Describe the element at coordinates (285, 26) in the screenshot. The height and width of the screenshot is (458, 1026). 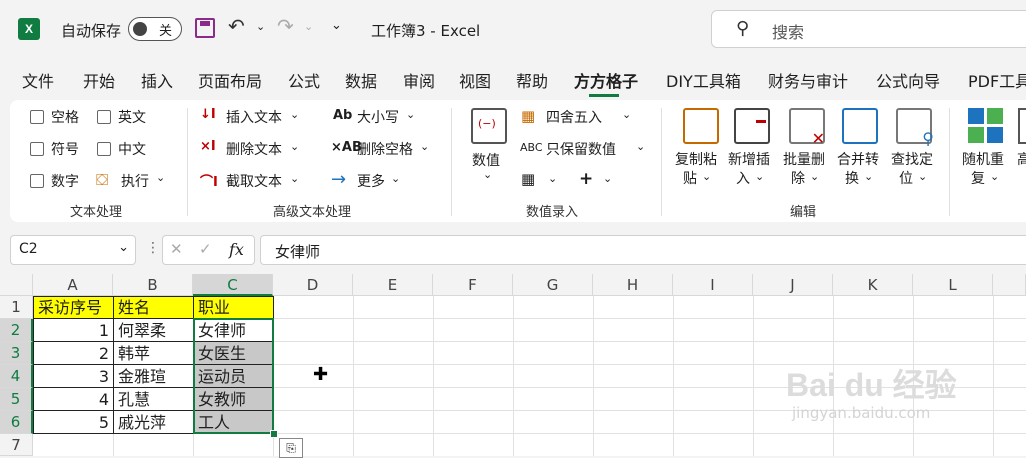
I see `redo-icon: ↷` at that location.